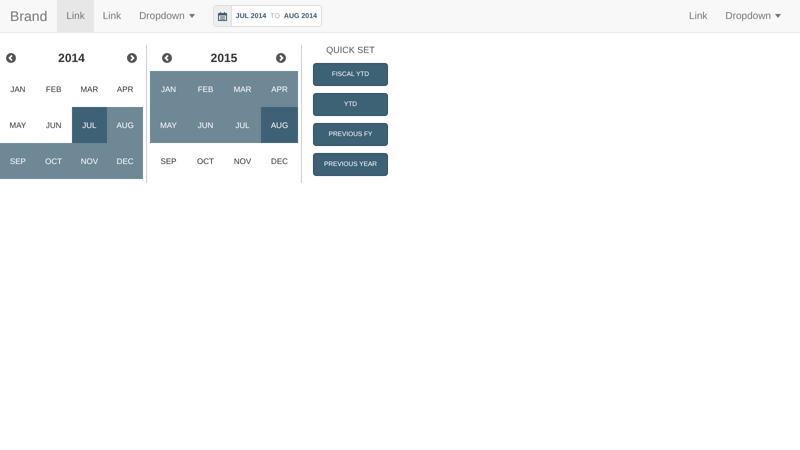 This screenshot has width=800, height=450. Describe the element at coordinates (71, 58) in the screenshot. I see `year-title: 2014` at that location.